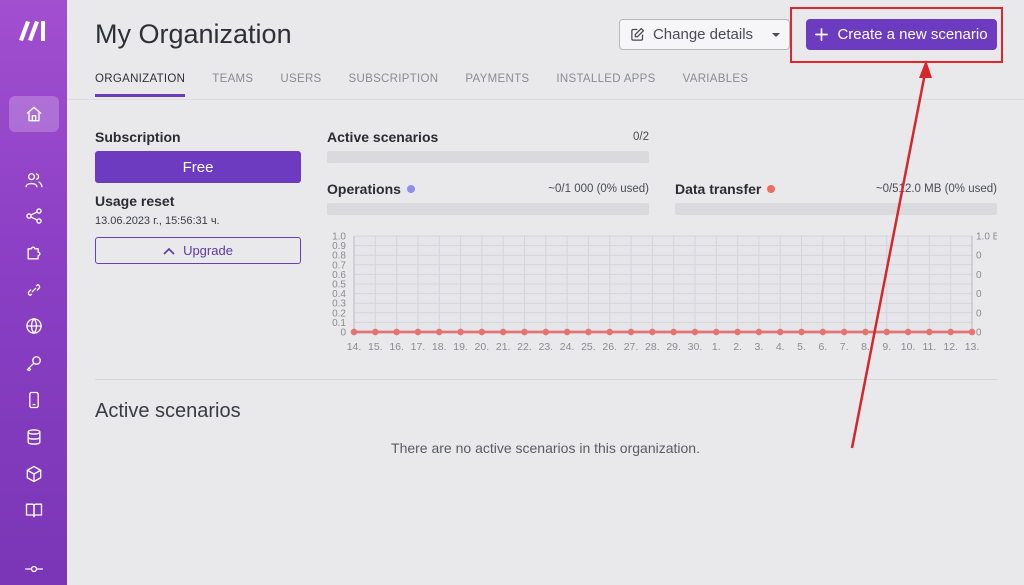 Image resolution: width=1024 pixels, height=585 pixels. Describe the element at coordinates (354, 347) in the screenshot. I see `chart-x-tick-label: 14.` at that location.